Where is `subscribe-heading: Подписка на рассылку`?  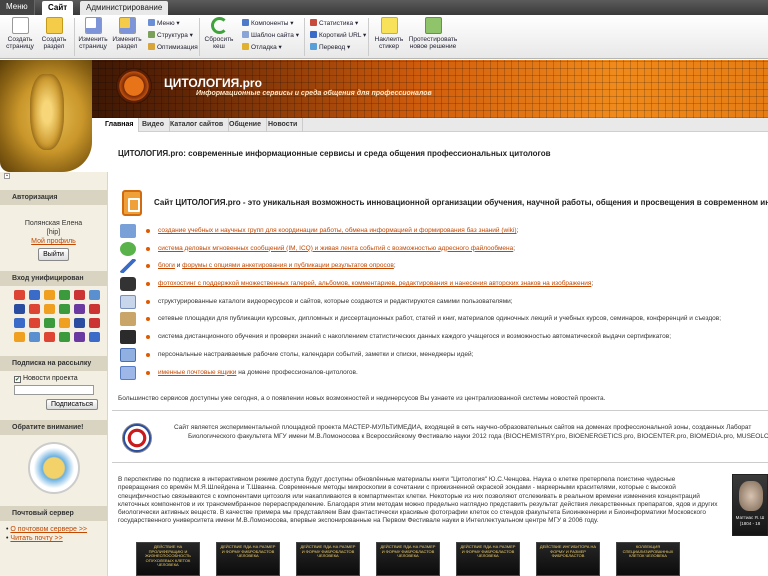 subscribe-heading: Подписка на рассылку is located at coordinates (53, 363).